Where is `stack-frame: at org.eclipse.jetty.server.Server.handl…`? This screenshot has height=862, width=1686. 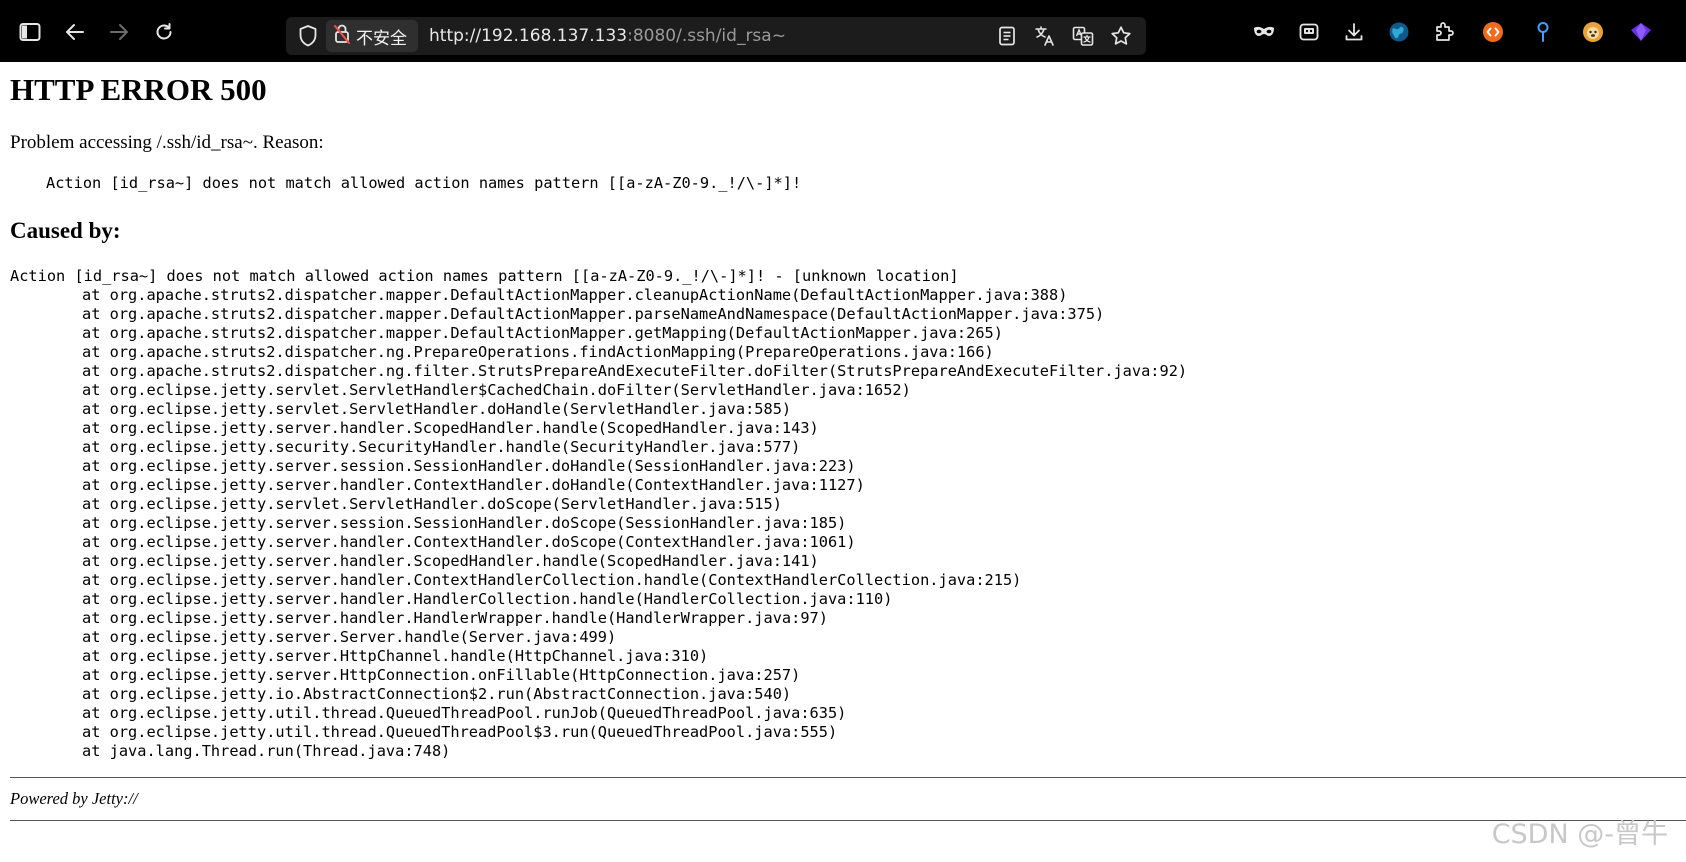 stack-frame: at org.eclipse.jetty.server.Server.handl… is located at coordinates (349, 637).